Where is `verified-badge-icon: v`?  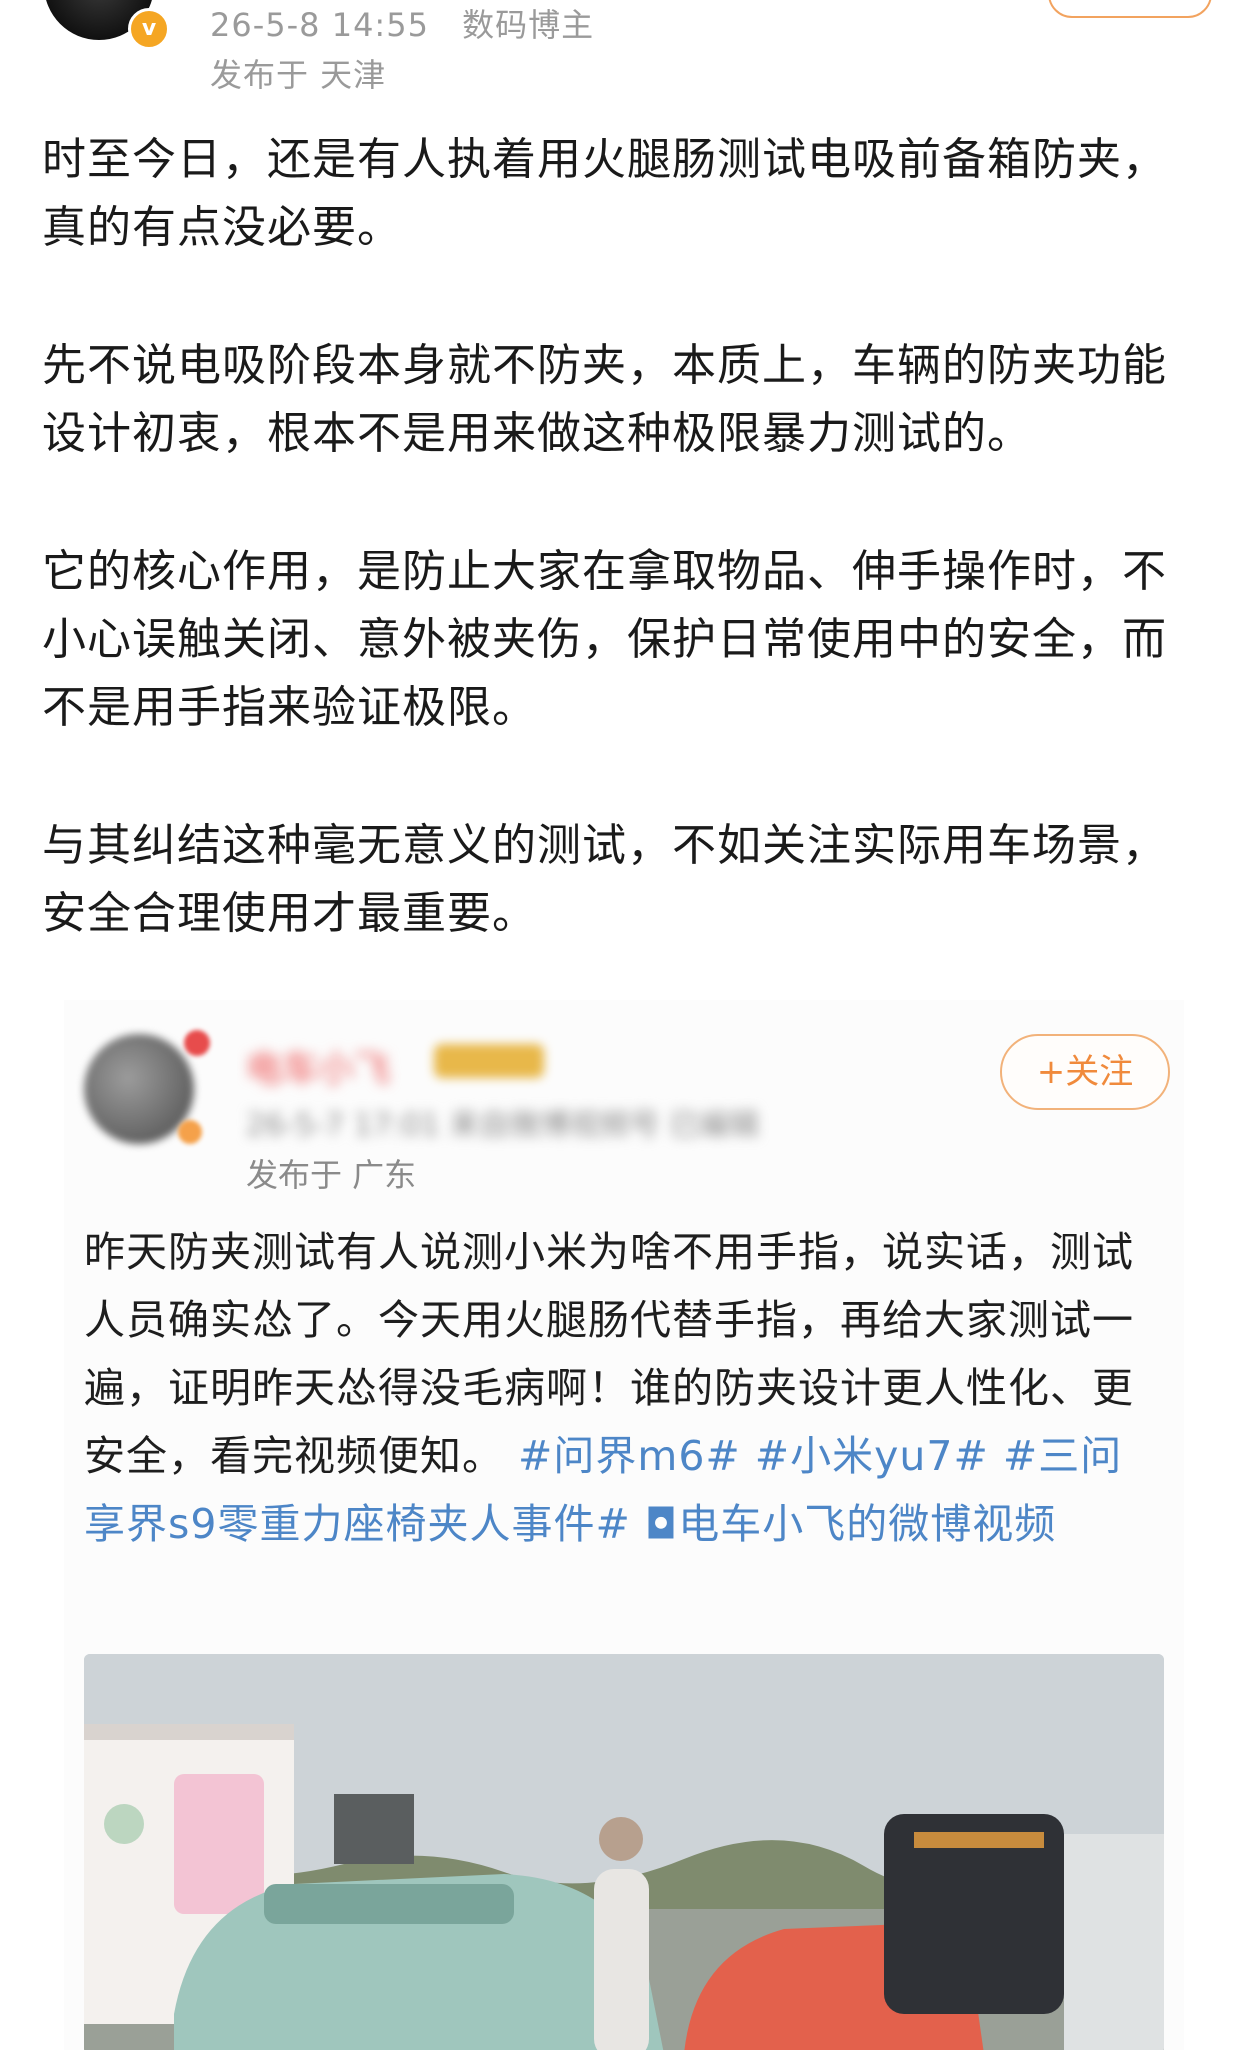 verified-badge-icon: v is located at coordinates (149, 29).